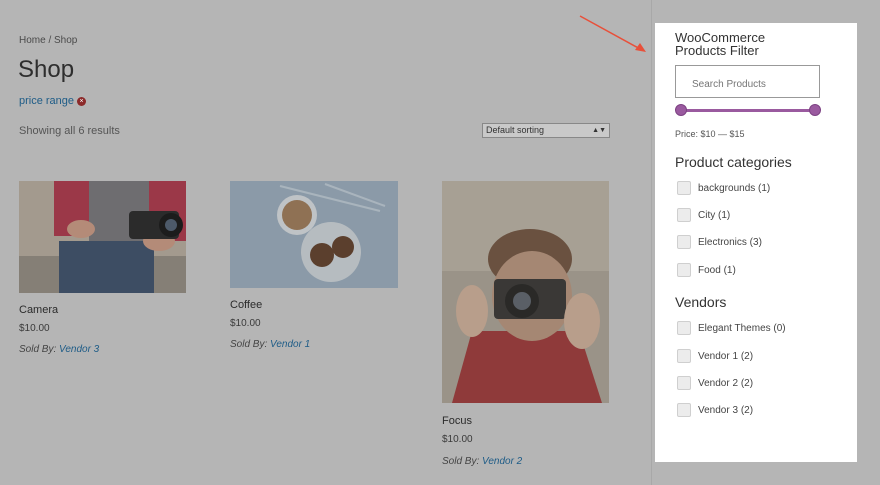 This screenshot has height=485, width=880. Describe the element at coordinates (46, 69) in the screenshot. I see `page-title: Shop` at that location.